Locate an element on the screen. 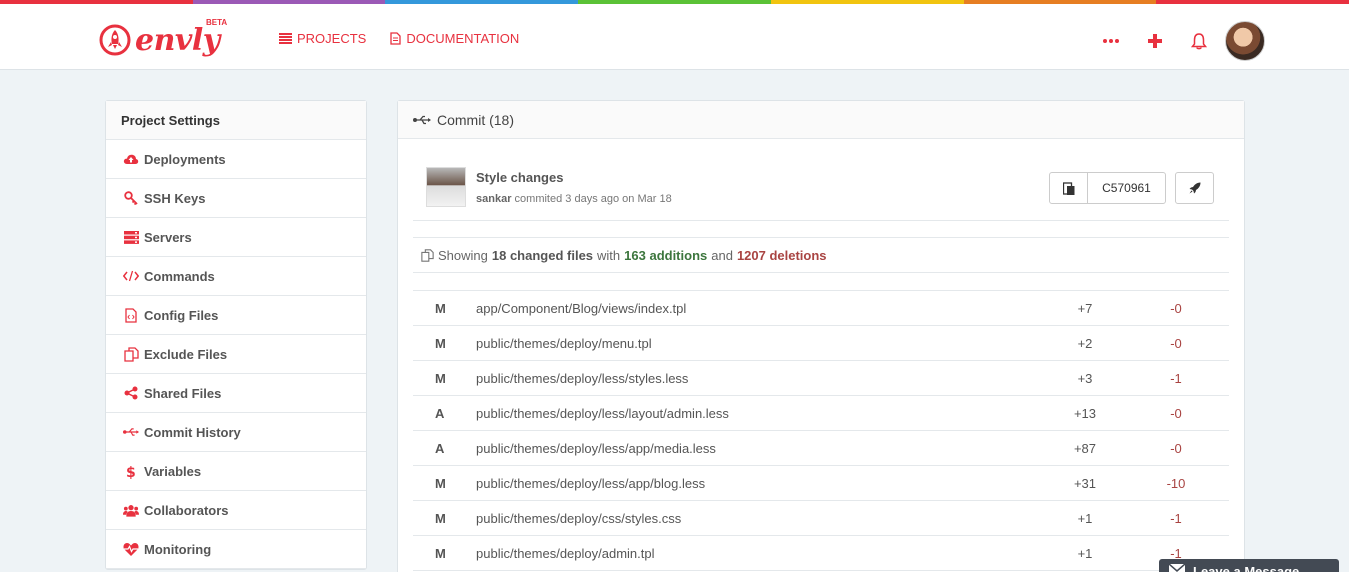 The width and height of the screenshot is (1349, 572). sidebar-item-deployments: Deployments is located at coordinates (236, 159).